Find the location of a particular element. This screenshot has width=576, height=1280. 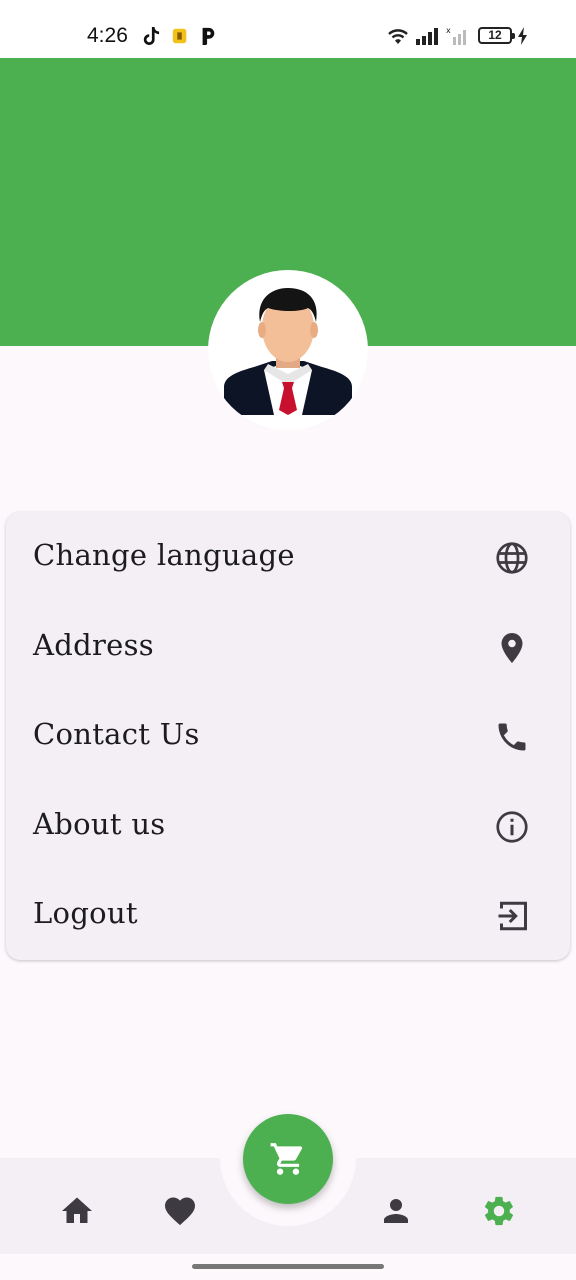

avatar-illustration is located at coordinates (288, 351).